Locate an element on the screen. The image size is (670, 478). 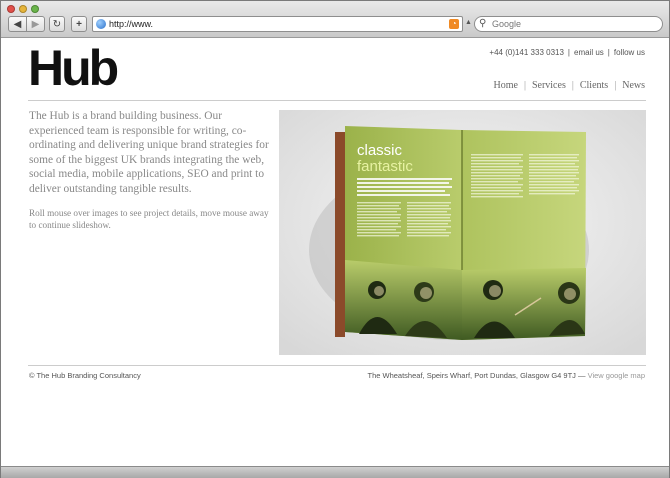
dropdown-icon: ▲ is located at coordinates (468, 22).